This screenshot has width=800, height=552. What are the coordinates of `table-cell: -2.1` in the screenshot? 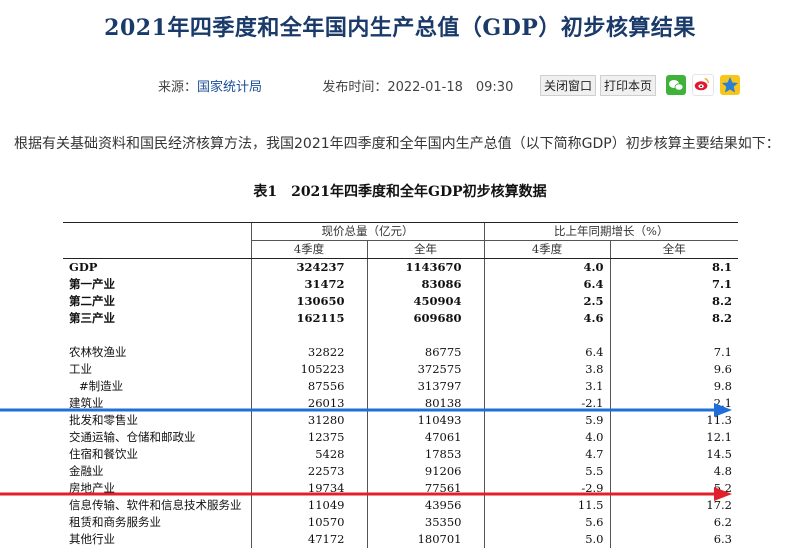 It's located at (546, 403).